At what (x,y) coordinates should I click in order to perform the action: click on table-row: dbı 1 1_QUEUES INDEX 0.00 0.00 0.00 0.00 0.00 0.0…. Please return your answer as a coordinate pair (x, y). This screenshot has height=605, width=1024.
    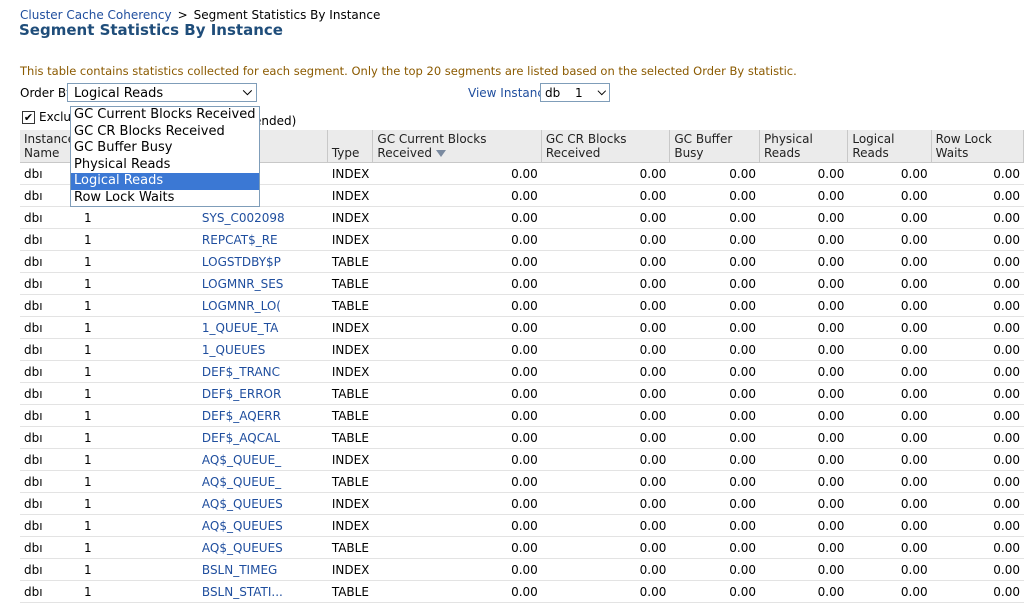
    Looking at the image, I should click on (522, 350).